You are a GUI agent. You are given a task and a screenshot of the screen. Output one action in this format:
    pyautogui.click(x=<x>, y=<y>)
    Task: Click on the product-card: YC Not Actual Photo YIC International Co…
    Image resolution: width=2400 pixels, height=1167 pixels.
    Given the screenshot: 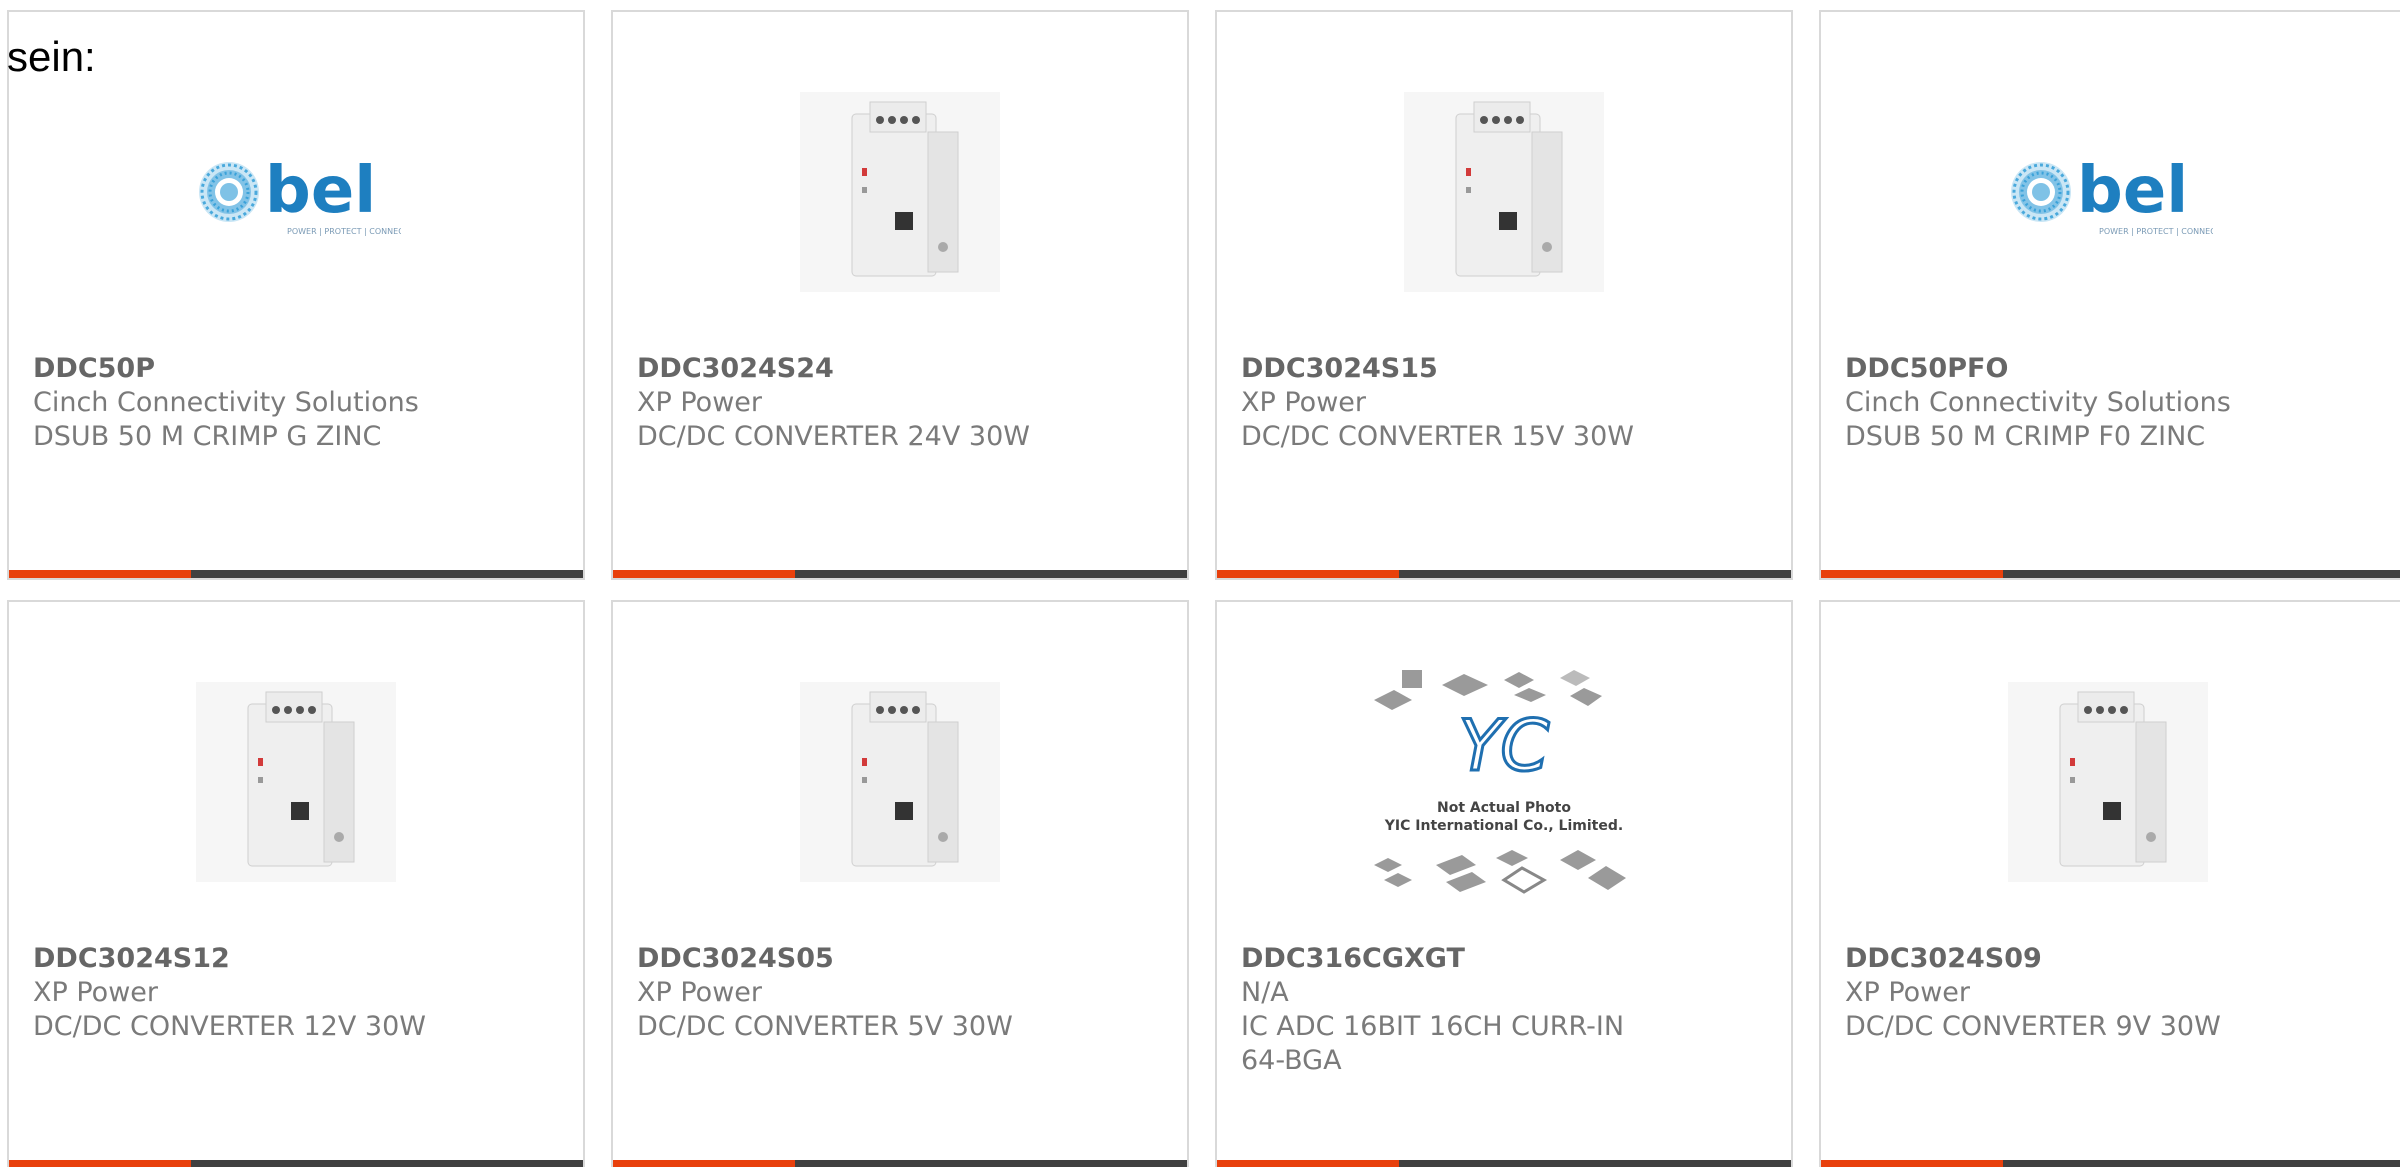 What is the action you would take?
    pyautogui.click(x=1504, y=883)
    